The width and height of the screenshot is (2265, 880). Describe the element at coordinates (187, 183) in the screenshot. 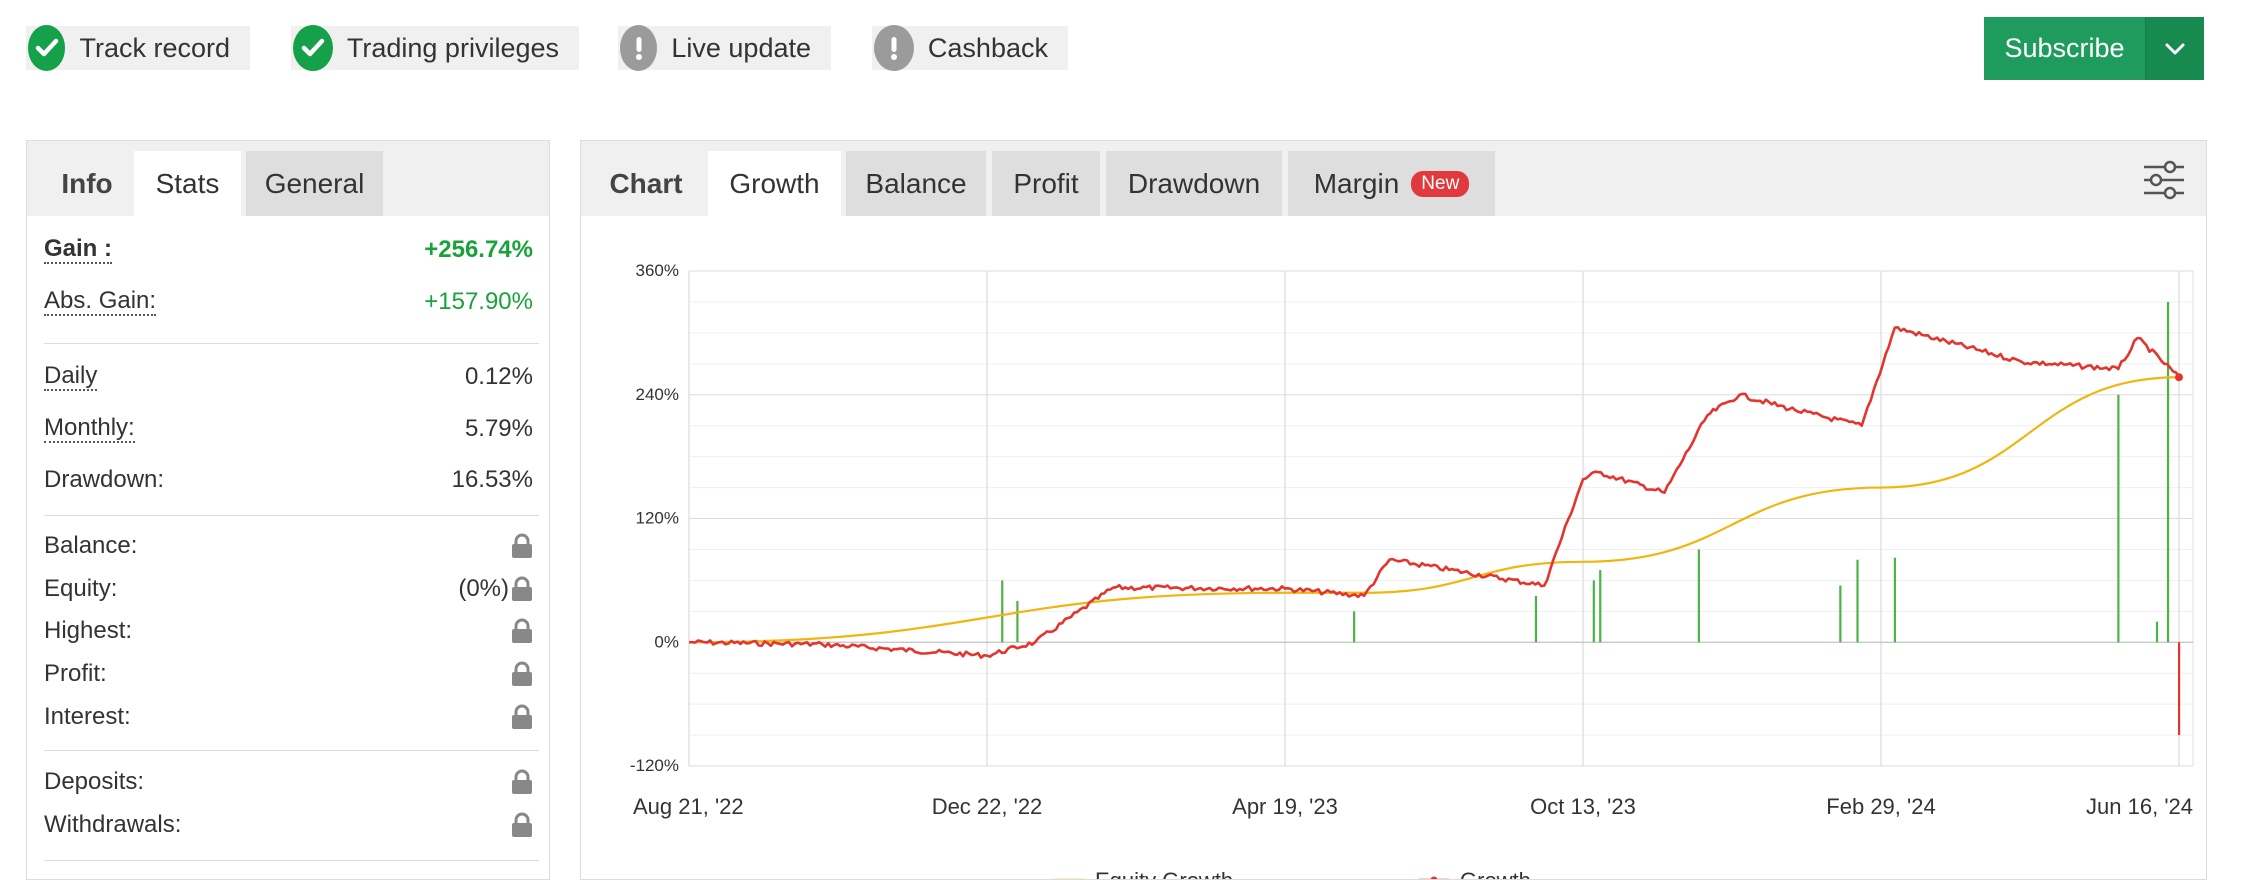

I see `tab-stats: Stats` at that location.